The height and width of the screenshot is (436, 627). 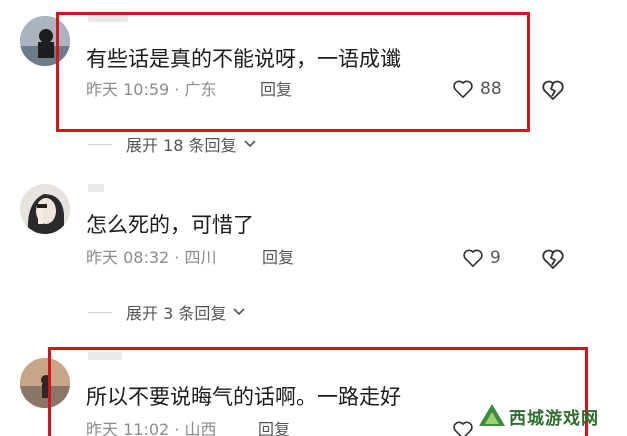 I want to click on watermark-text: 西城游戏网, so click(x=554, y=418).